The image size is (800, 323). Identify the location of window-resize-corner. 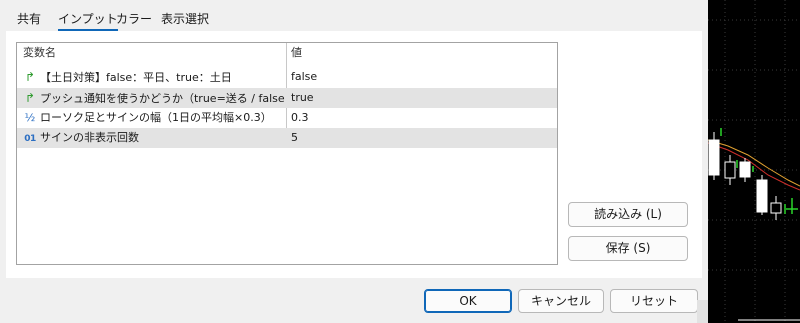
(702, 311).